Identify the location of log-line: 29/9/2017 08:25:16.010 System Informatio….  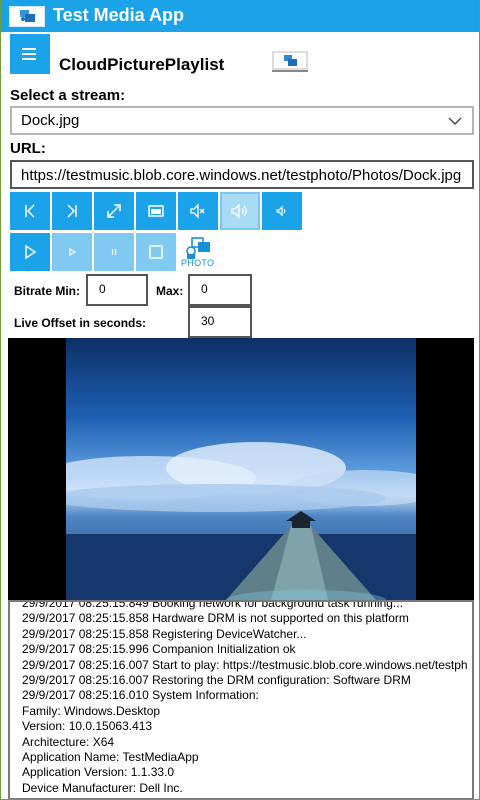
(140, 695).